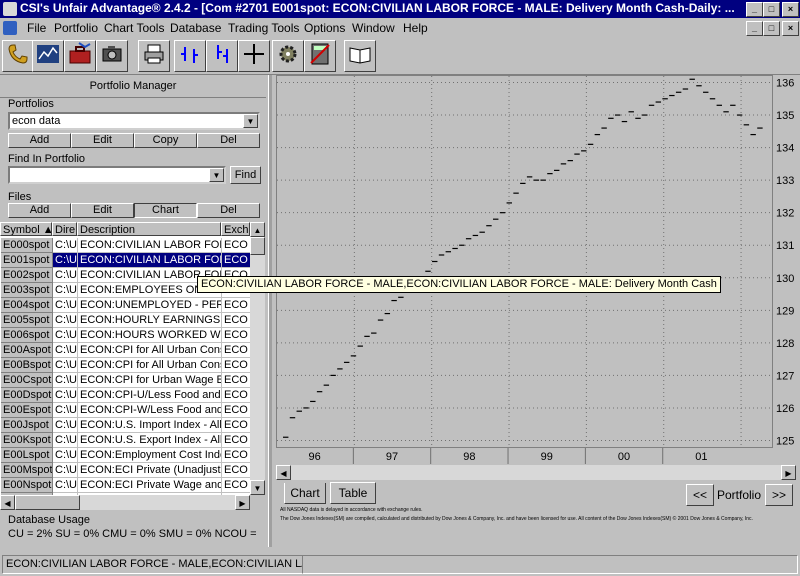 The image size is (800, 576). I want to click on grid-vertical-scrollbar: ▲ ▼, so click(257, 358).